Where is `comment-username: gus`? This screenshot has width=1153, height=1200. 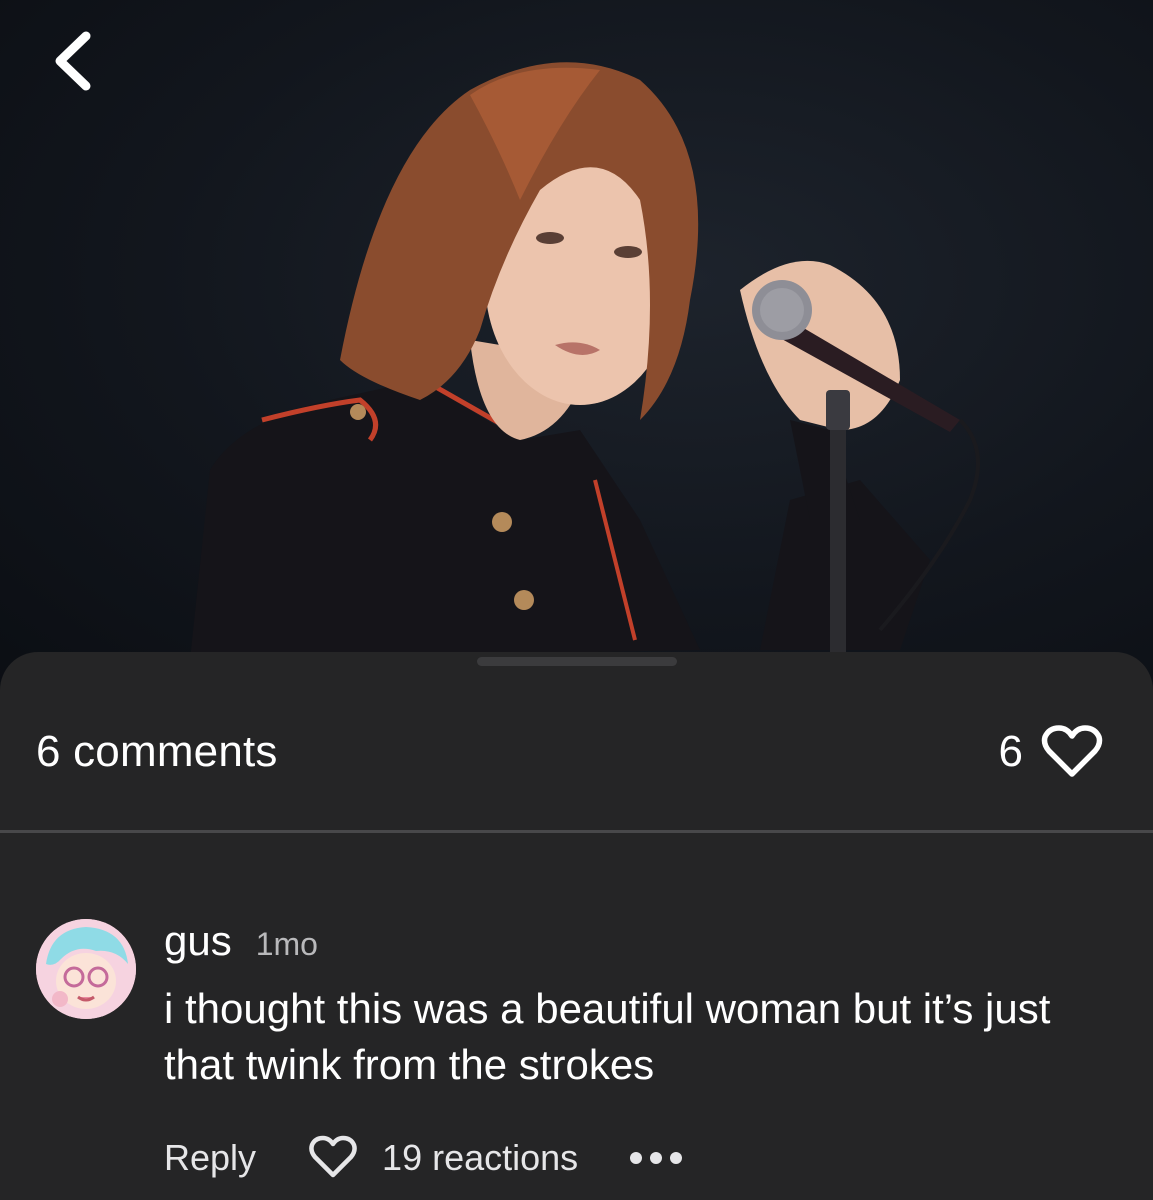
comment-username: gus is located at coordinates (198, 941).